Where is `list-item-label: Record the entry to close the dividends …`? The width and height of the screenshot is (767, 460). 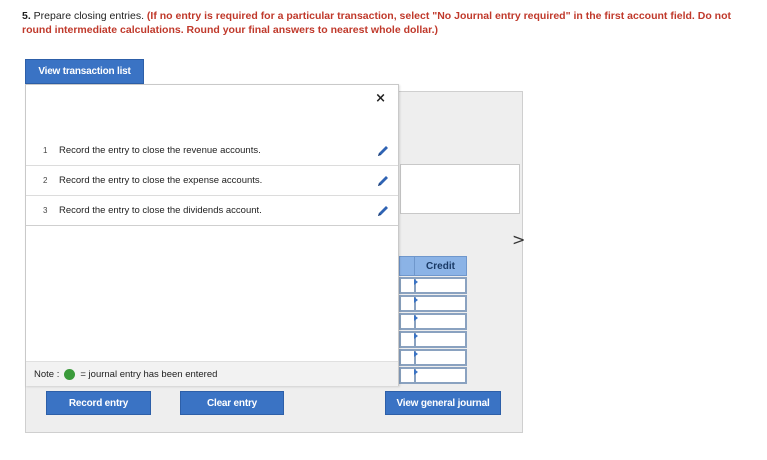
list-item-label: Record the entry to close the dividends … is located at coordinates (160, 210).